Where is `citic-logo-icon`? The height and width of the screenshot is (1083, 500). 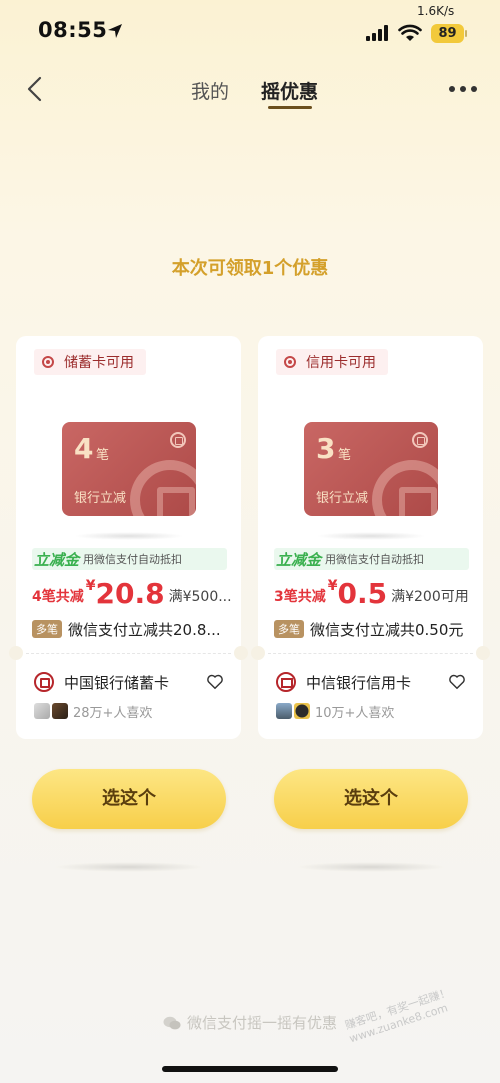
citic-logo-icon is located at coordinates (286, 682).